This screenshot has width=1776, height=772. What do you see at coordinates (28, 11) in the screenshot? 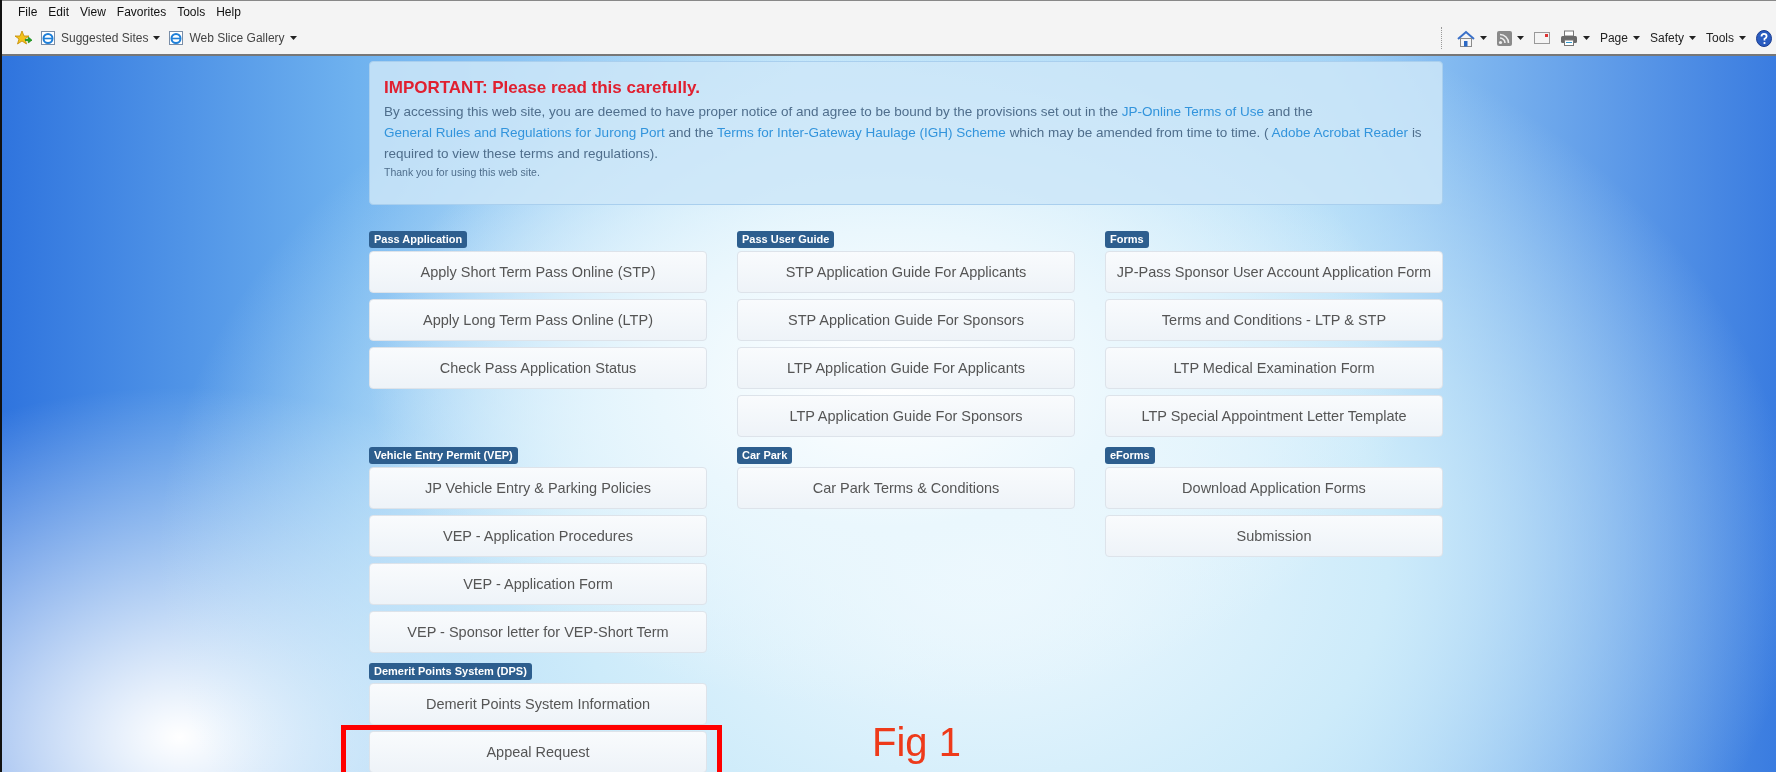
I see `menu-item: File` at bounding box center [28, 11].